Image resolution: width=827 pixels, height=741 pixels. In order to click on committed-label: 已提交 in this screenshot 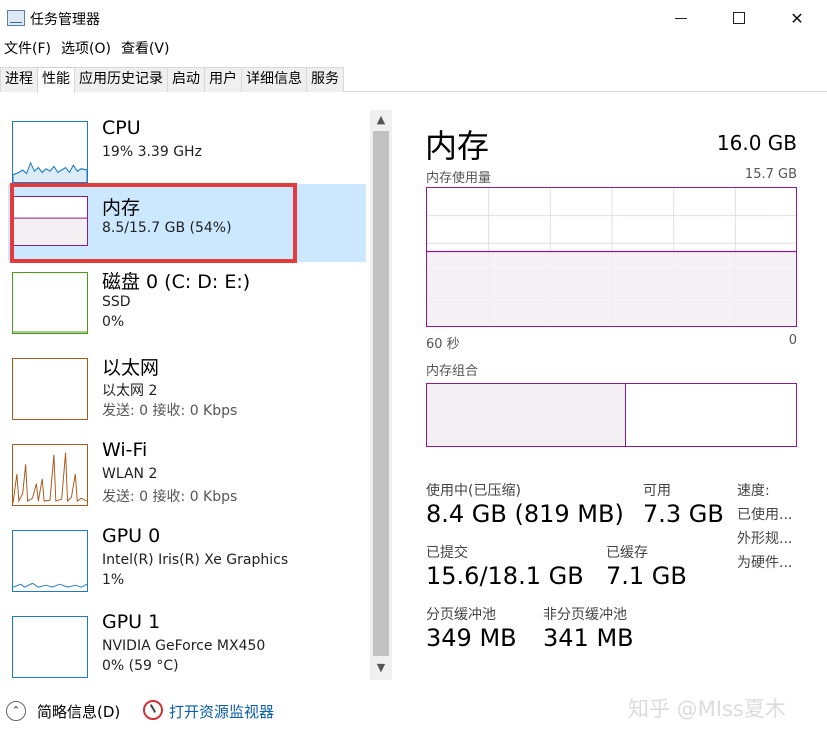, I will do `click(447, 553)`.